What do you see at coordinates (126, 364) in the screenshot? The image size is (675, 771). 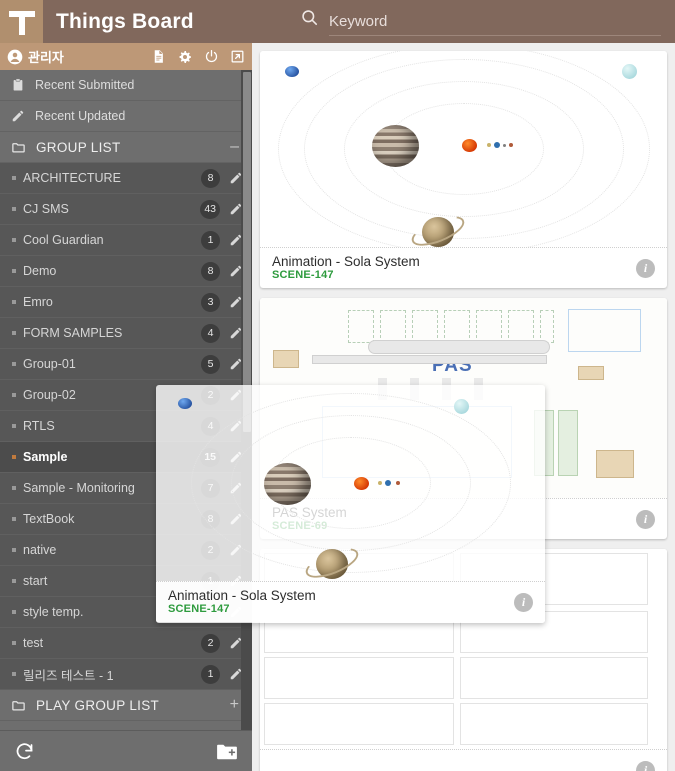 I see `group-list-item: Group-01 5` at bounding box center [126, 364].